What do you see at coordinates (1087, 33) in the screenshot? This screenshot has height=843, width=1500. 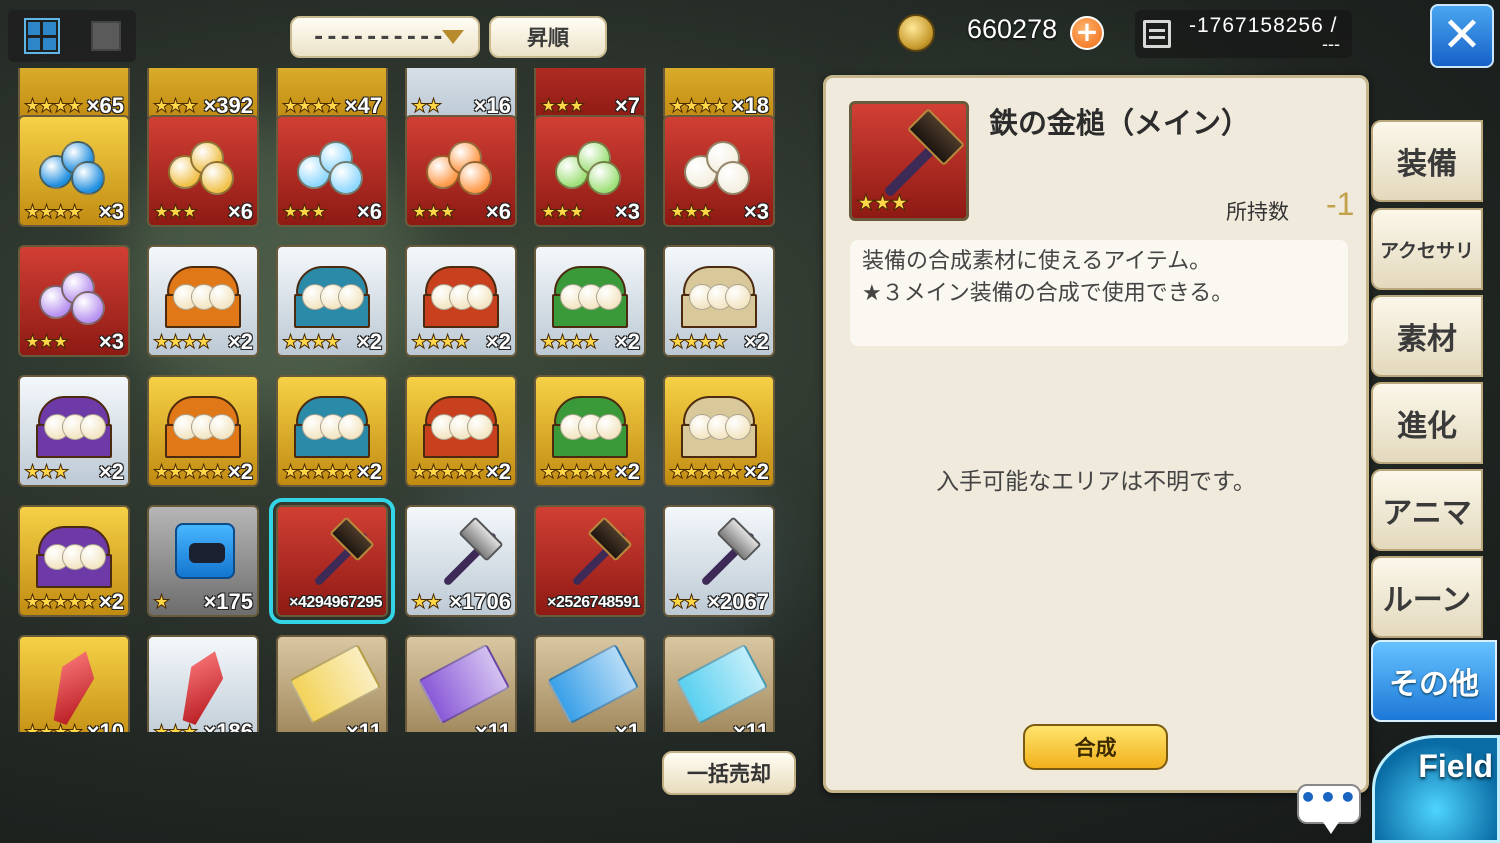 I see `add-gold-button: +` at bounding box center [1087, 33].